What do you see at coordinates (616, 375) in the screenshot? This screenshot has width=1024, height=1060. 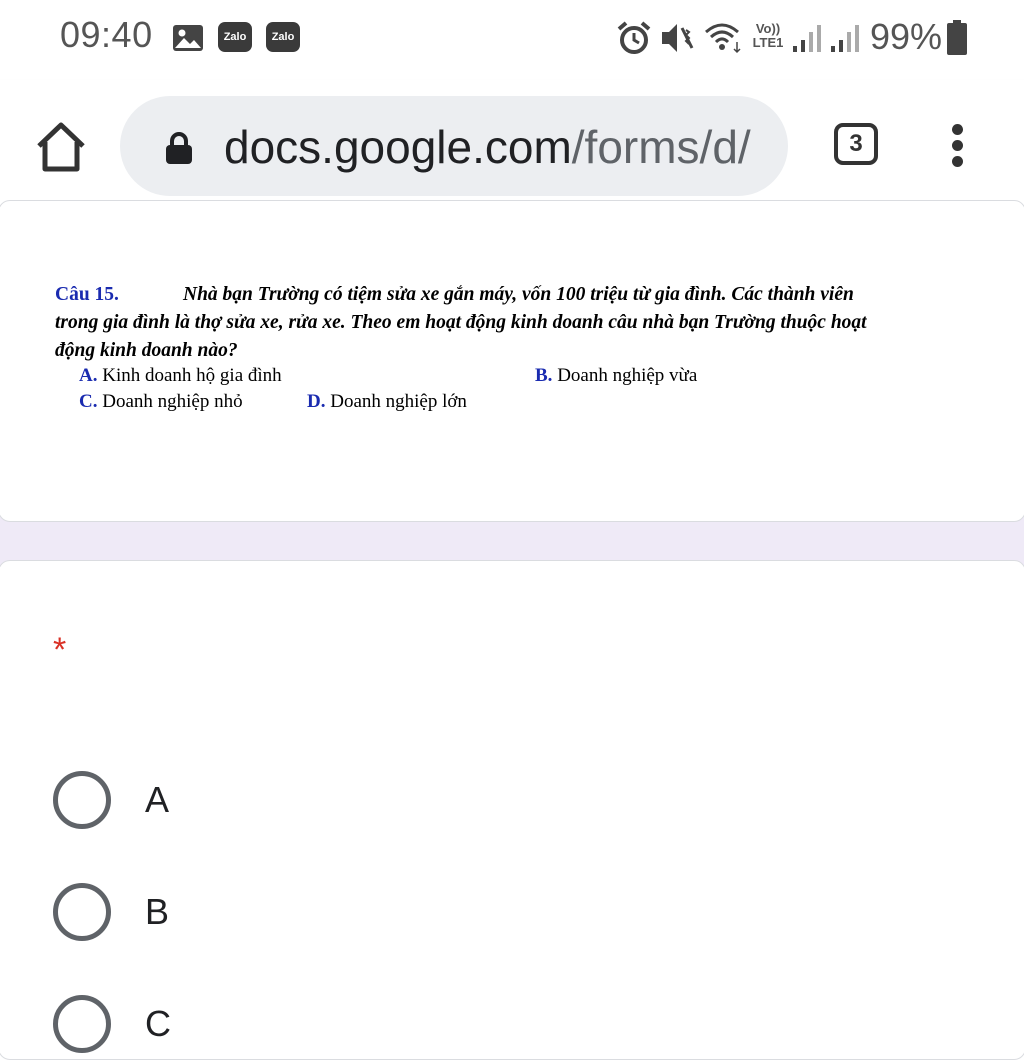 I see `option-b: B. Doanh nghiệp vừa` at bounding box center [616, 375].